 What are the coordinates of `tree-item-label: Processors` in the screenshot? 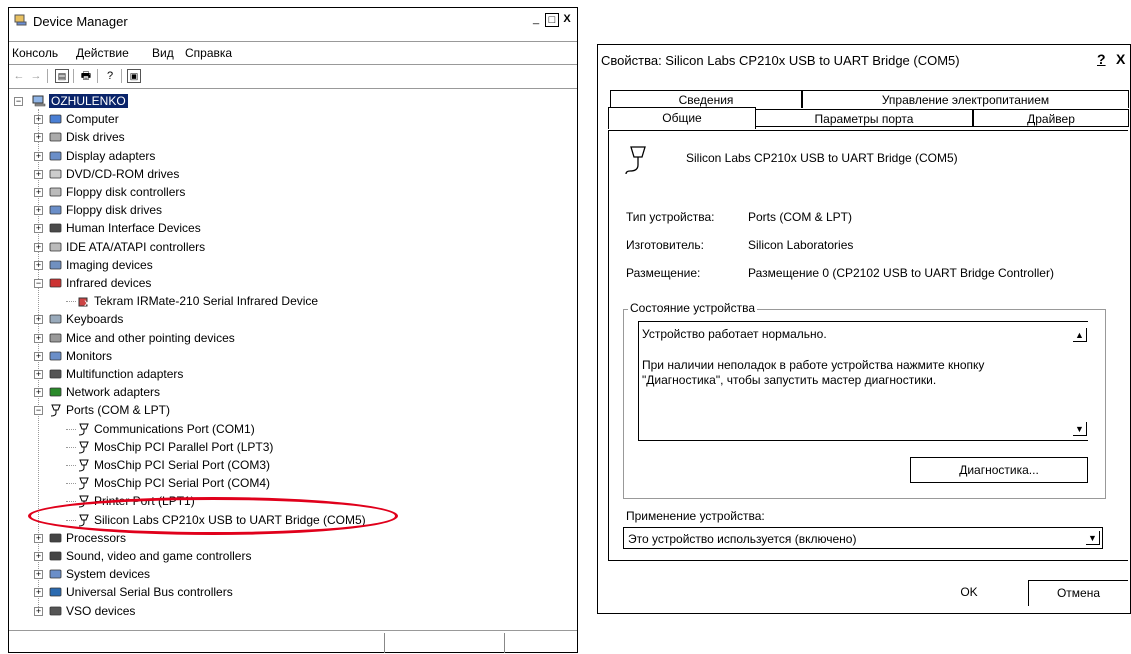 It's located at (96, 537).